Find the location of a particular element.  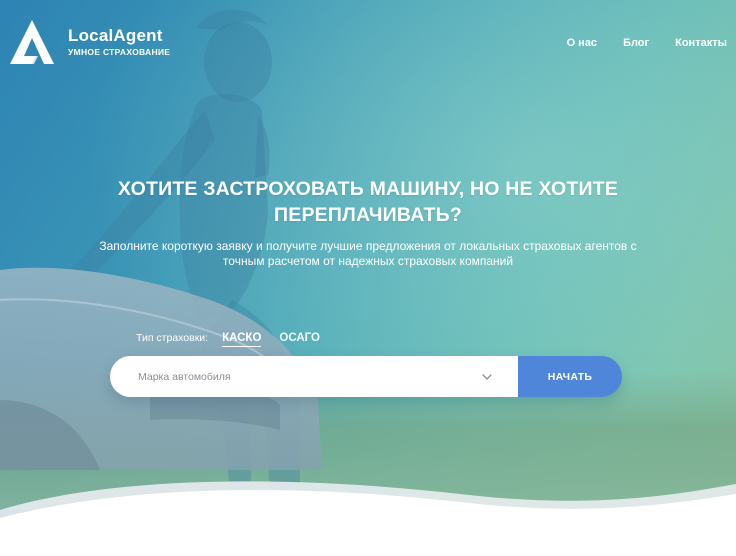

hero-headline-line-2: ПЕРЕПЛАЧИВАТЬ? is located at coordinates (368, 215).